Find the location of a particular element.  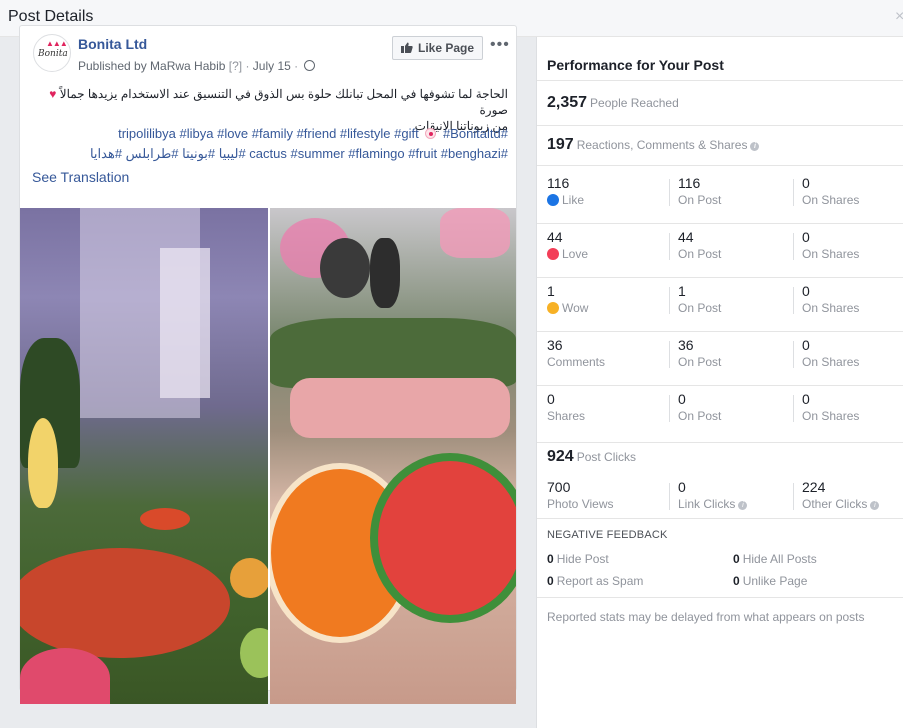

post-date: July 15 is located at coordinates (272, 66).